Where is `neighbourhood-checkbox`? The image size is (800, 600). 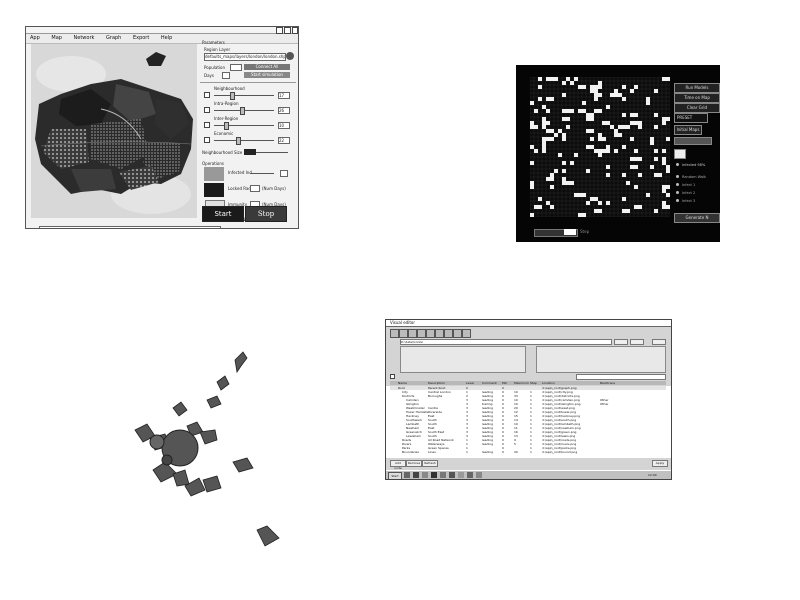
neighbourhood-checkbox is located at coordinates (207, 95).